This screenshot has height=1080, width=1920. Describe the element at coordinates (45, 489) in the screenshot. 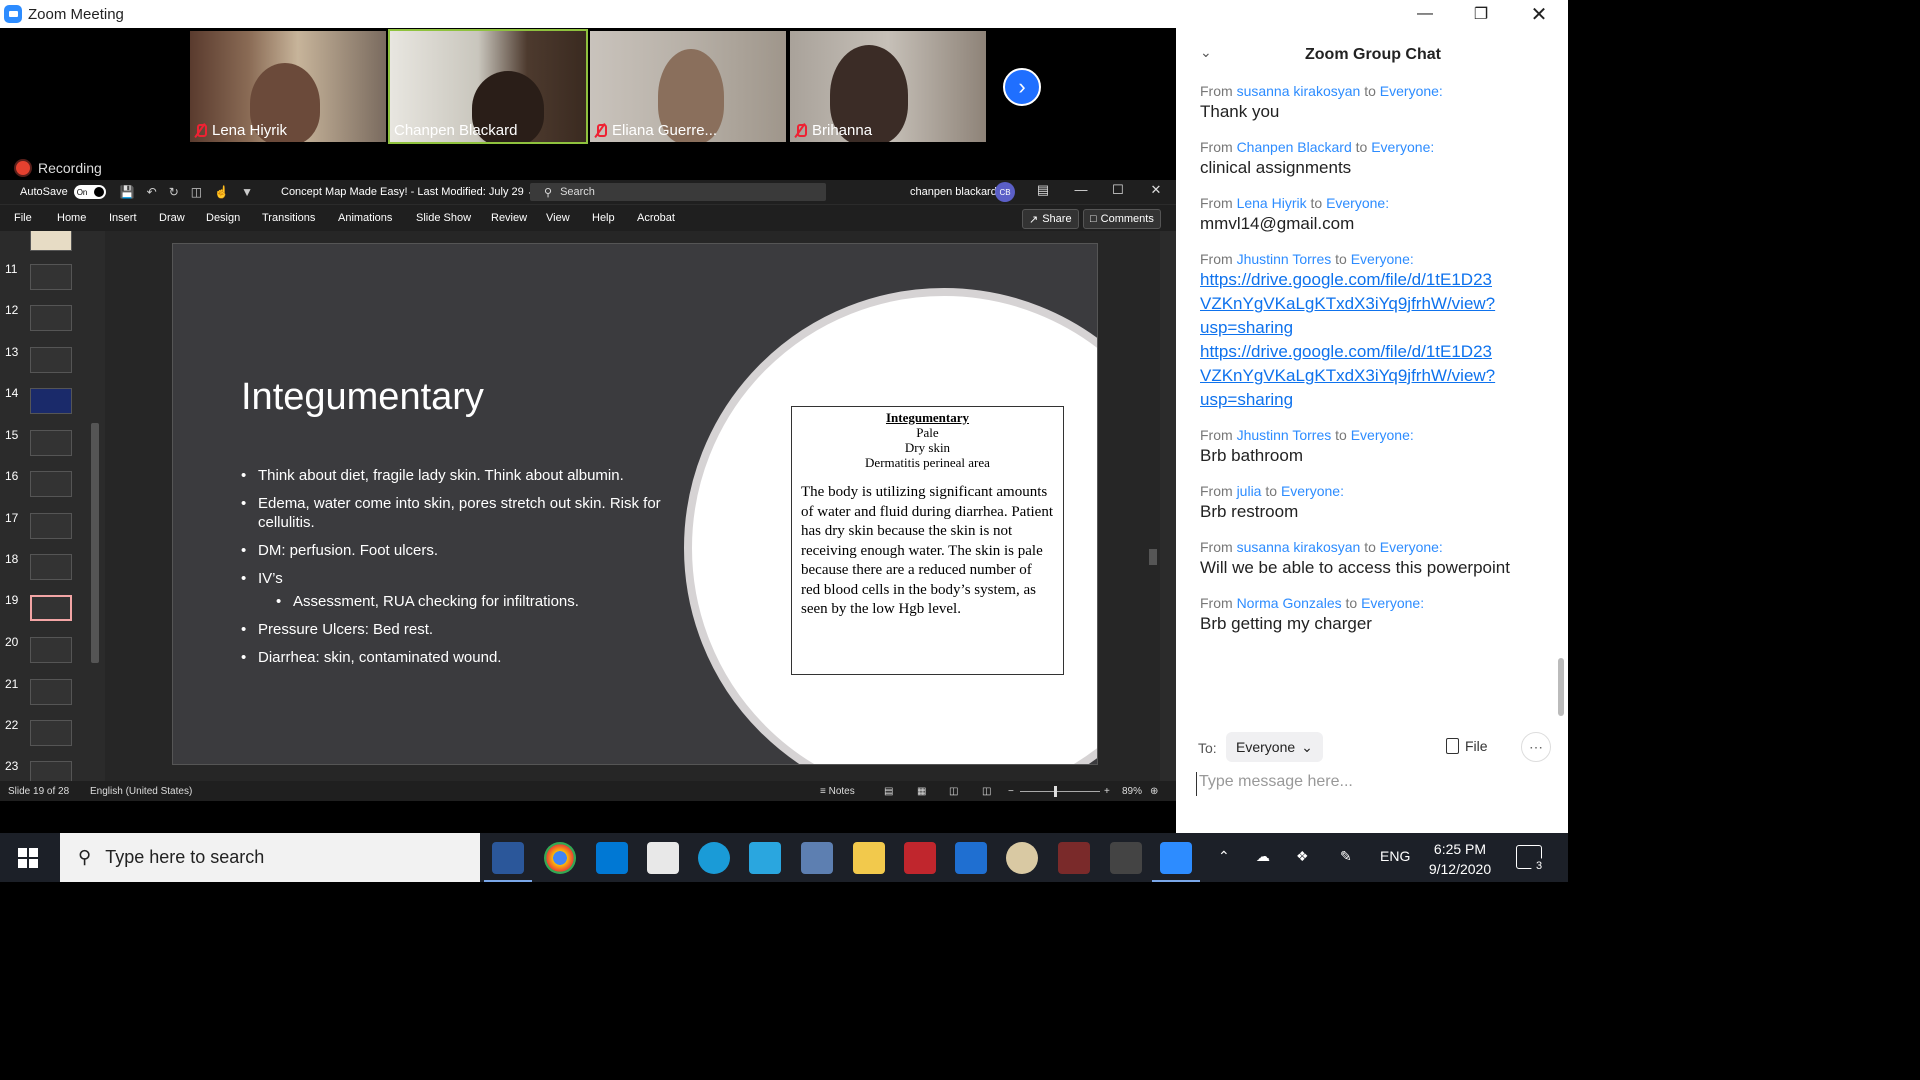

I see `slide-thumbnail: 16` at that location.